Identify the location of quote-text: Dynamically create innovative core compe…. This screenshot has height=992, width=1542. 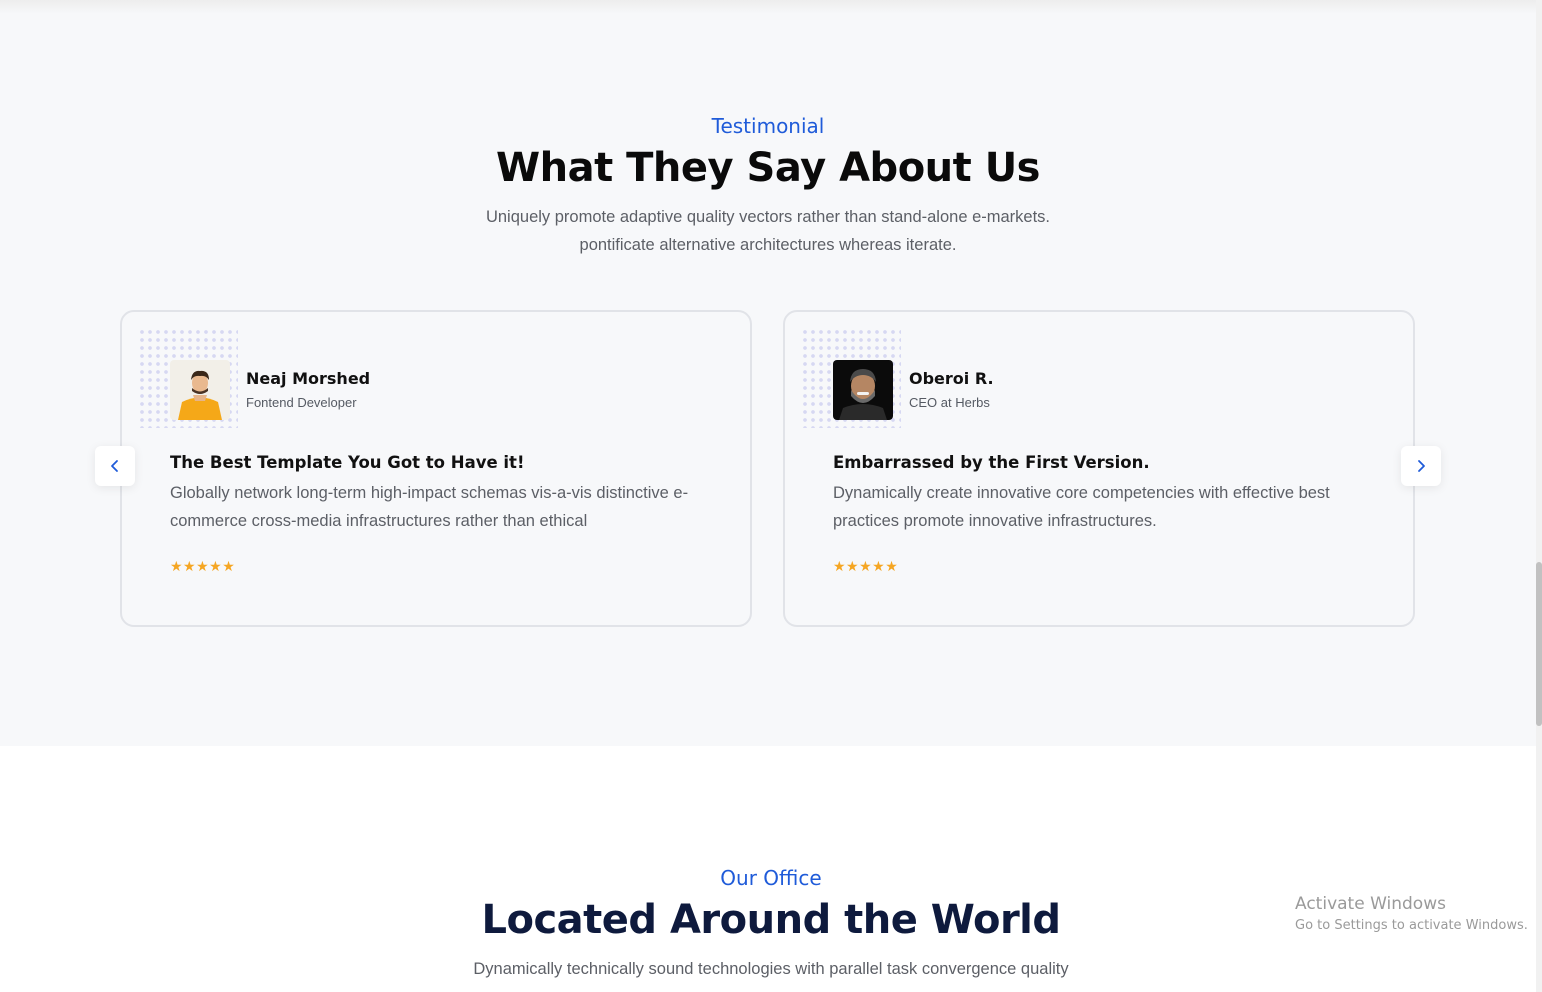
(1081, 507).